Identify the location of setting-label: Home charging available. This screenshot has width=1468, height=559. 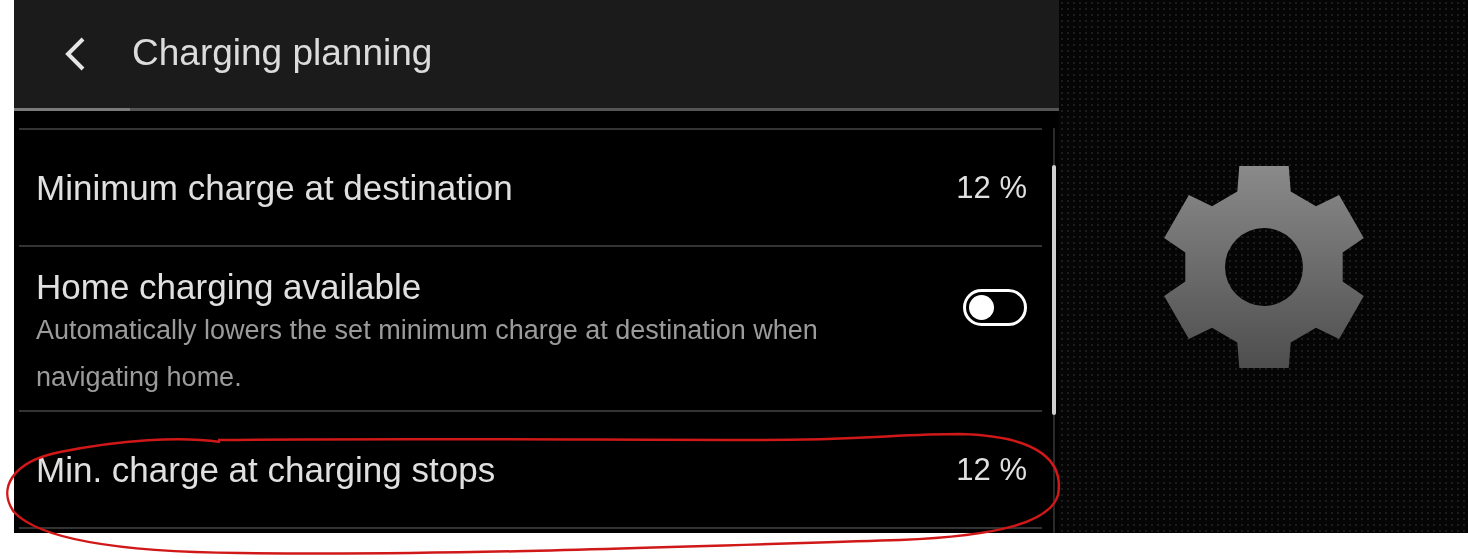
(229, 287).